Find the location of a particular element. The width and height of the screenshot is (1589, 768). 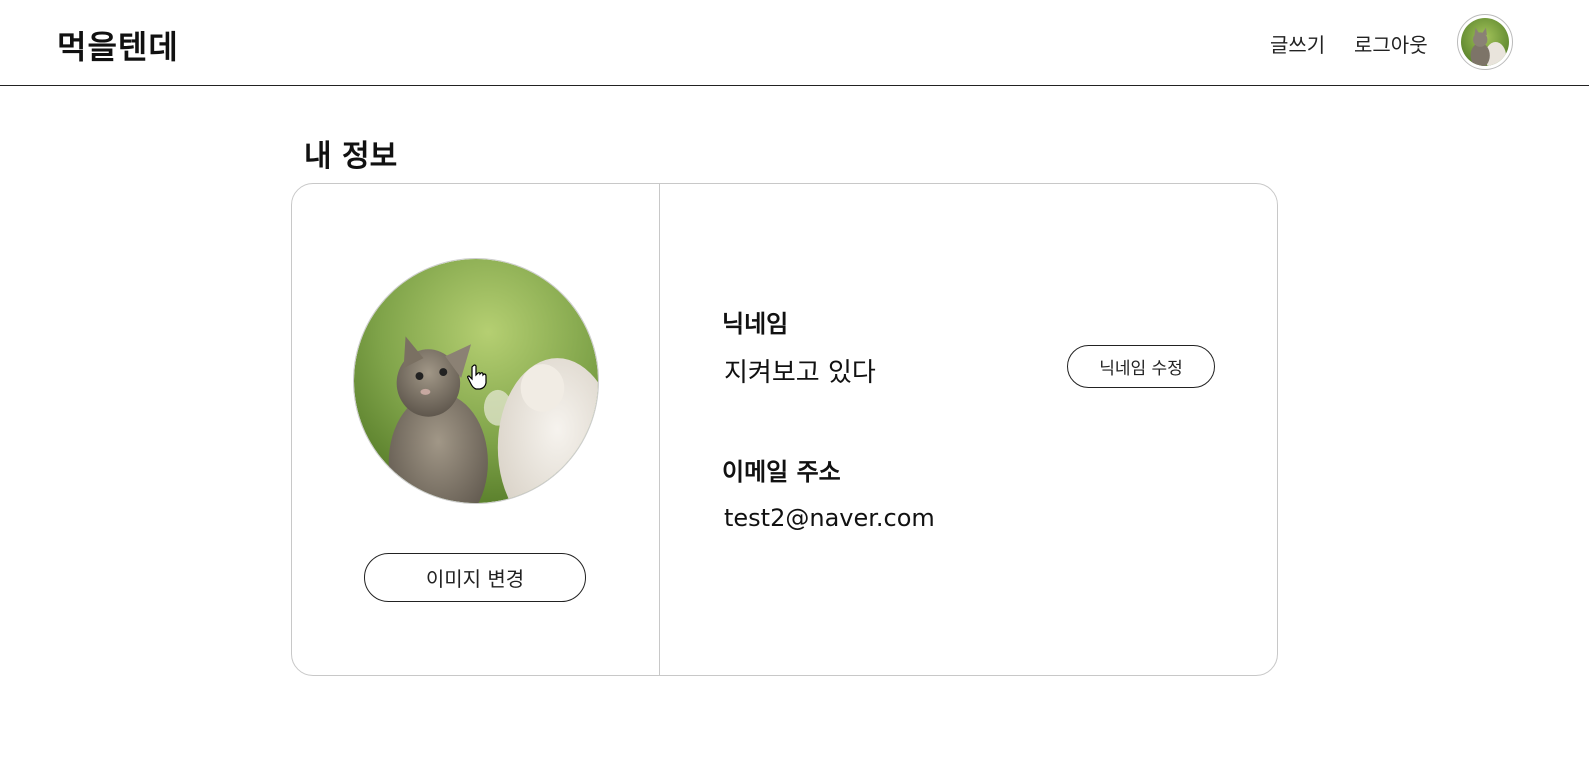

site-logo: 먹을텐데 is located at coordinates (118, 45).